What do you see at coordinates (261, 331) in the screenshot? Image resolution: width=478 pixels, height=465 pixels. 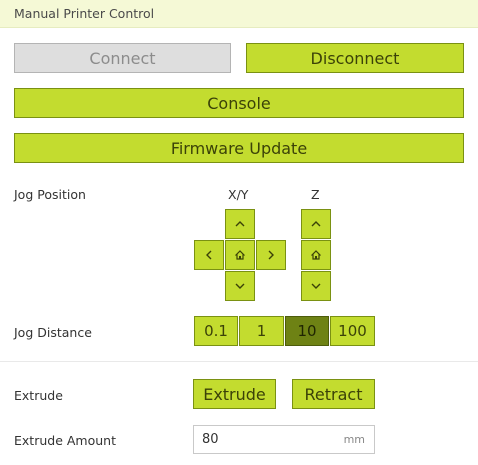 I see `jog-distance-1-button: 1` at bounding box center [261, 331].